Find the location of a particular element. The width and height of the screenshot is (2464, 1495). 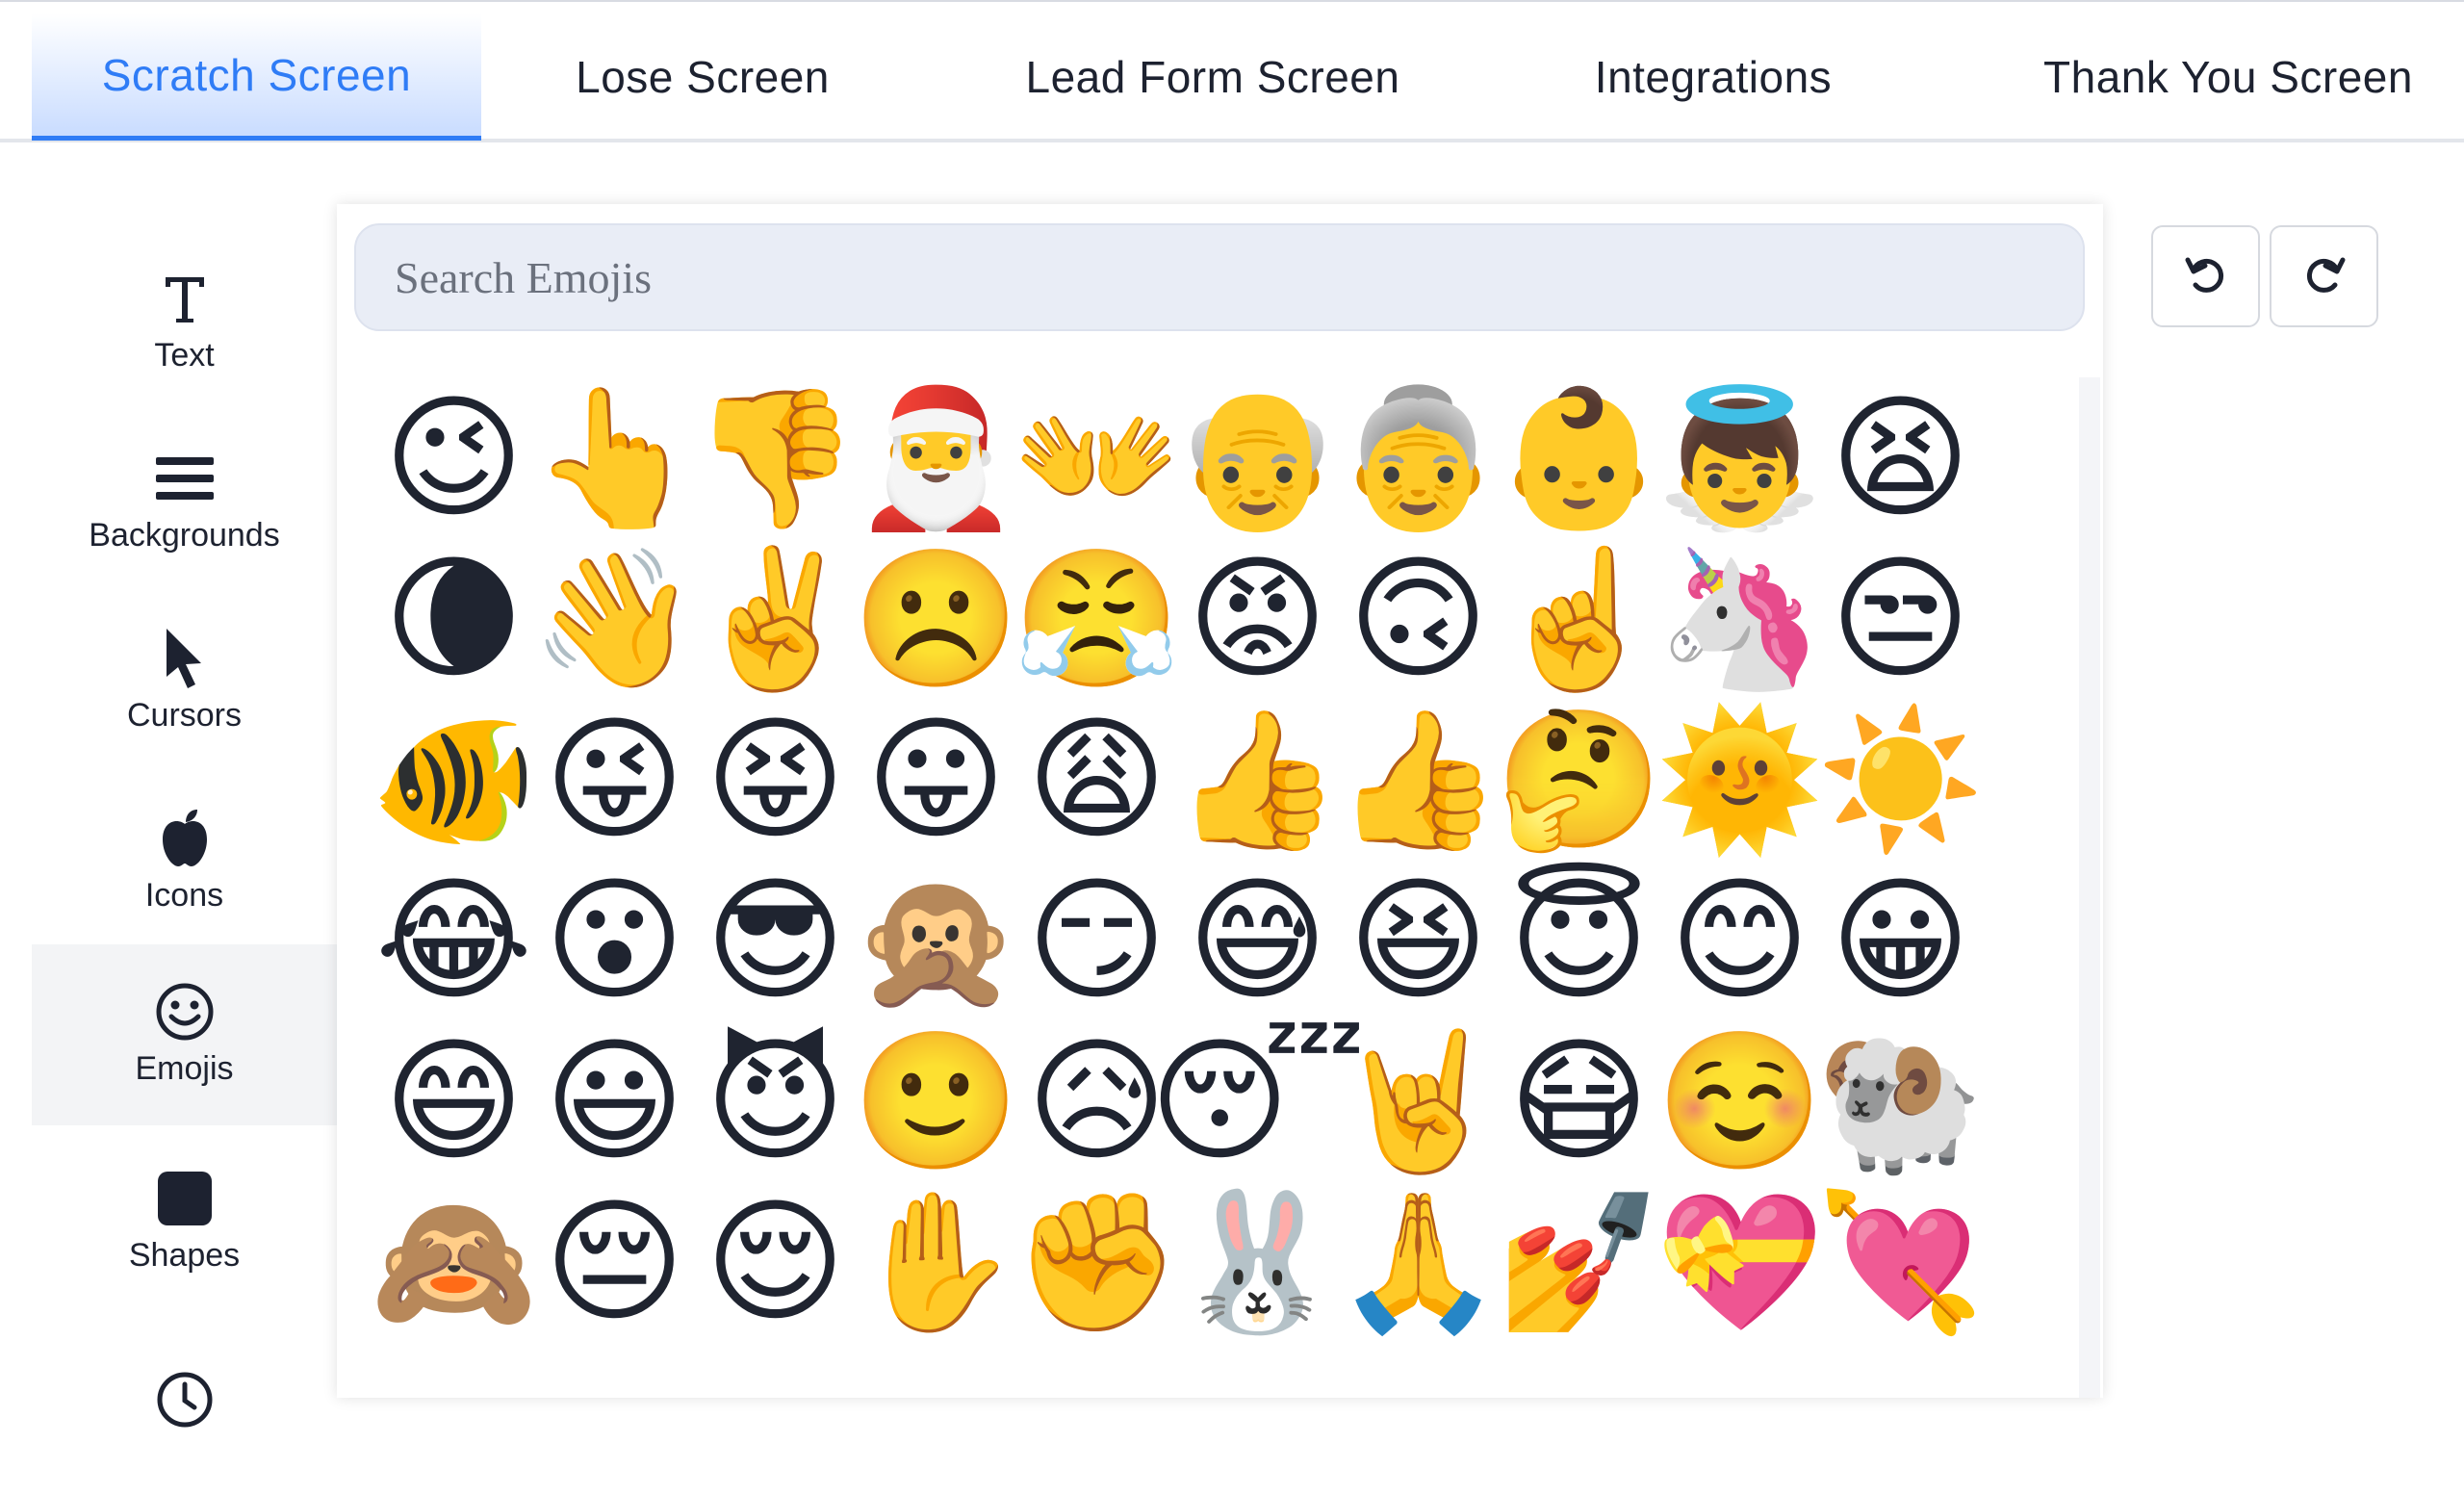

emoji-item: ☹️ is located at coordinates (935, 618).